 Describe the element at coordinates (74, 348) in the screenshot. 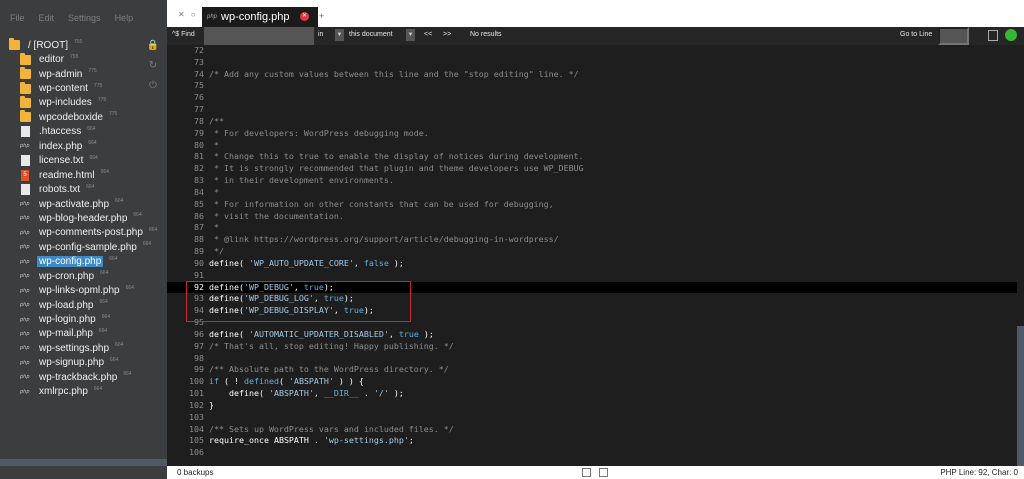

I see `tree-item-label: wp-settings.php` at that location.